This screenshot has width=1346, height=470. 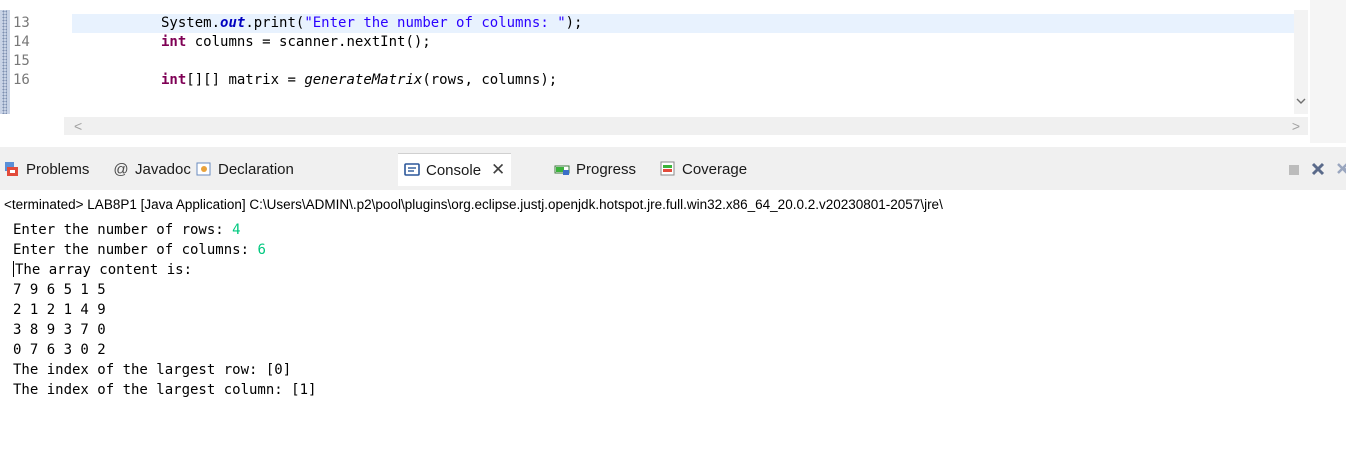 I want to click on tab-label: Declaration, so click(x=256, y=169).